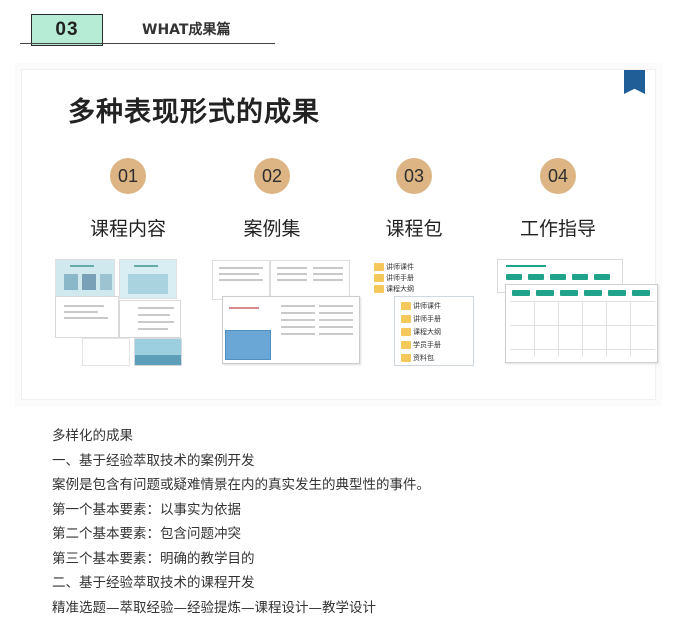 This screenshot has height=627, width=678. What do you see at coordinates (581, 323) in the screenshot?
I see `work-guide-table-thumbnail` at bounding box center [581, 323].